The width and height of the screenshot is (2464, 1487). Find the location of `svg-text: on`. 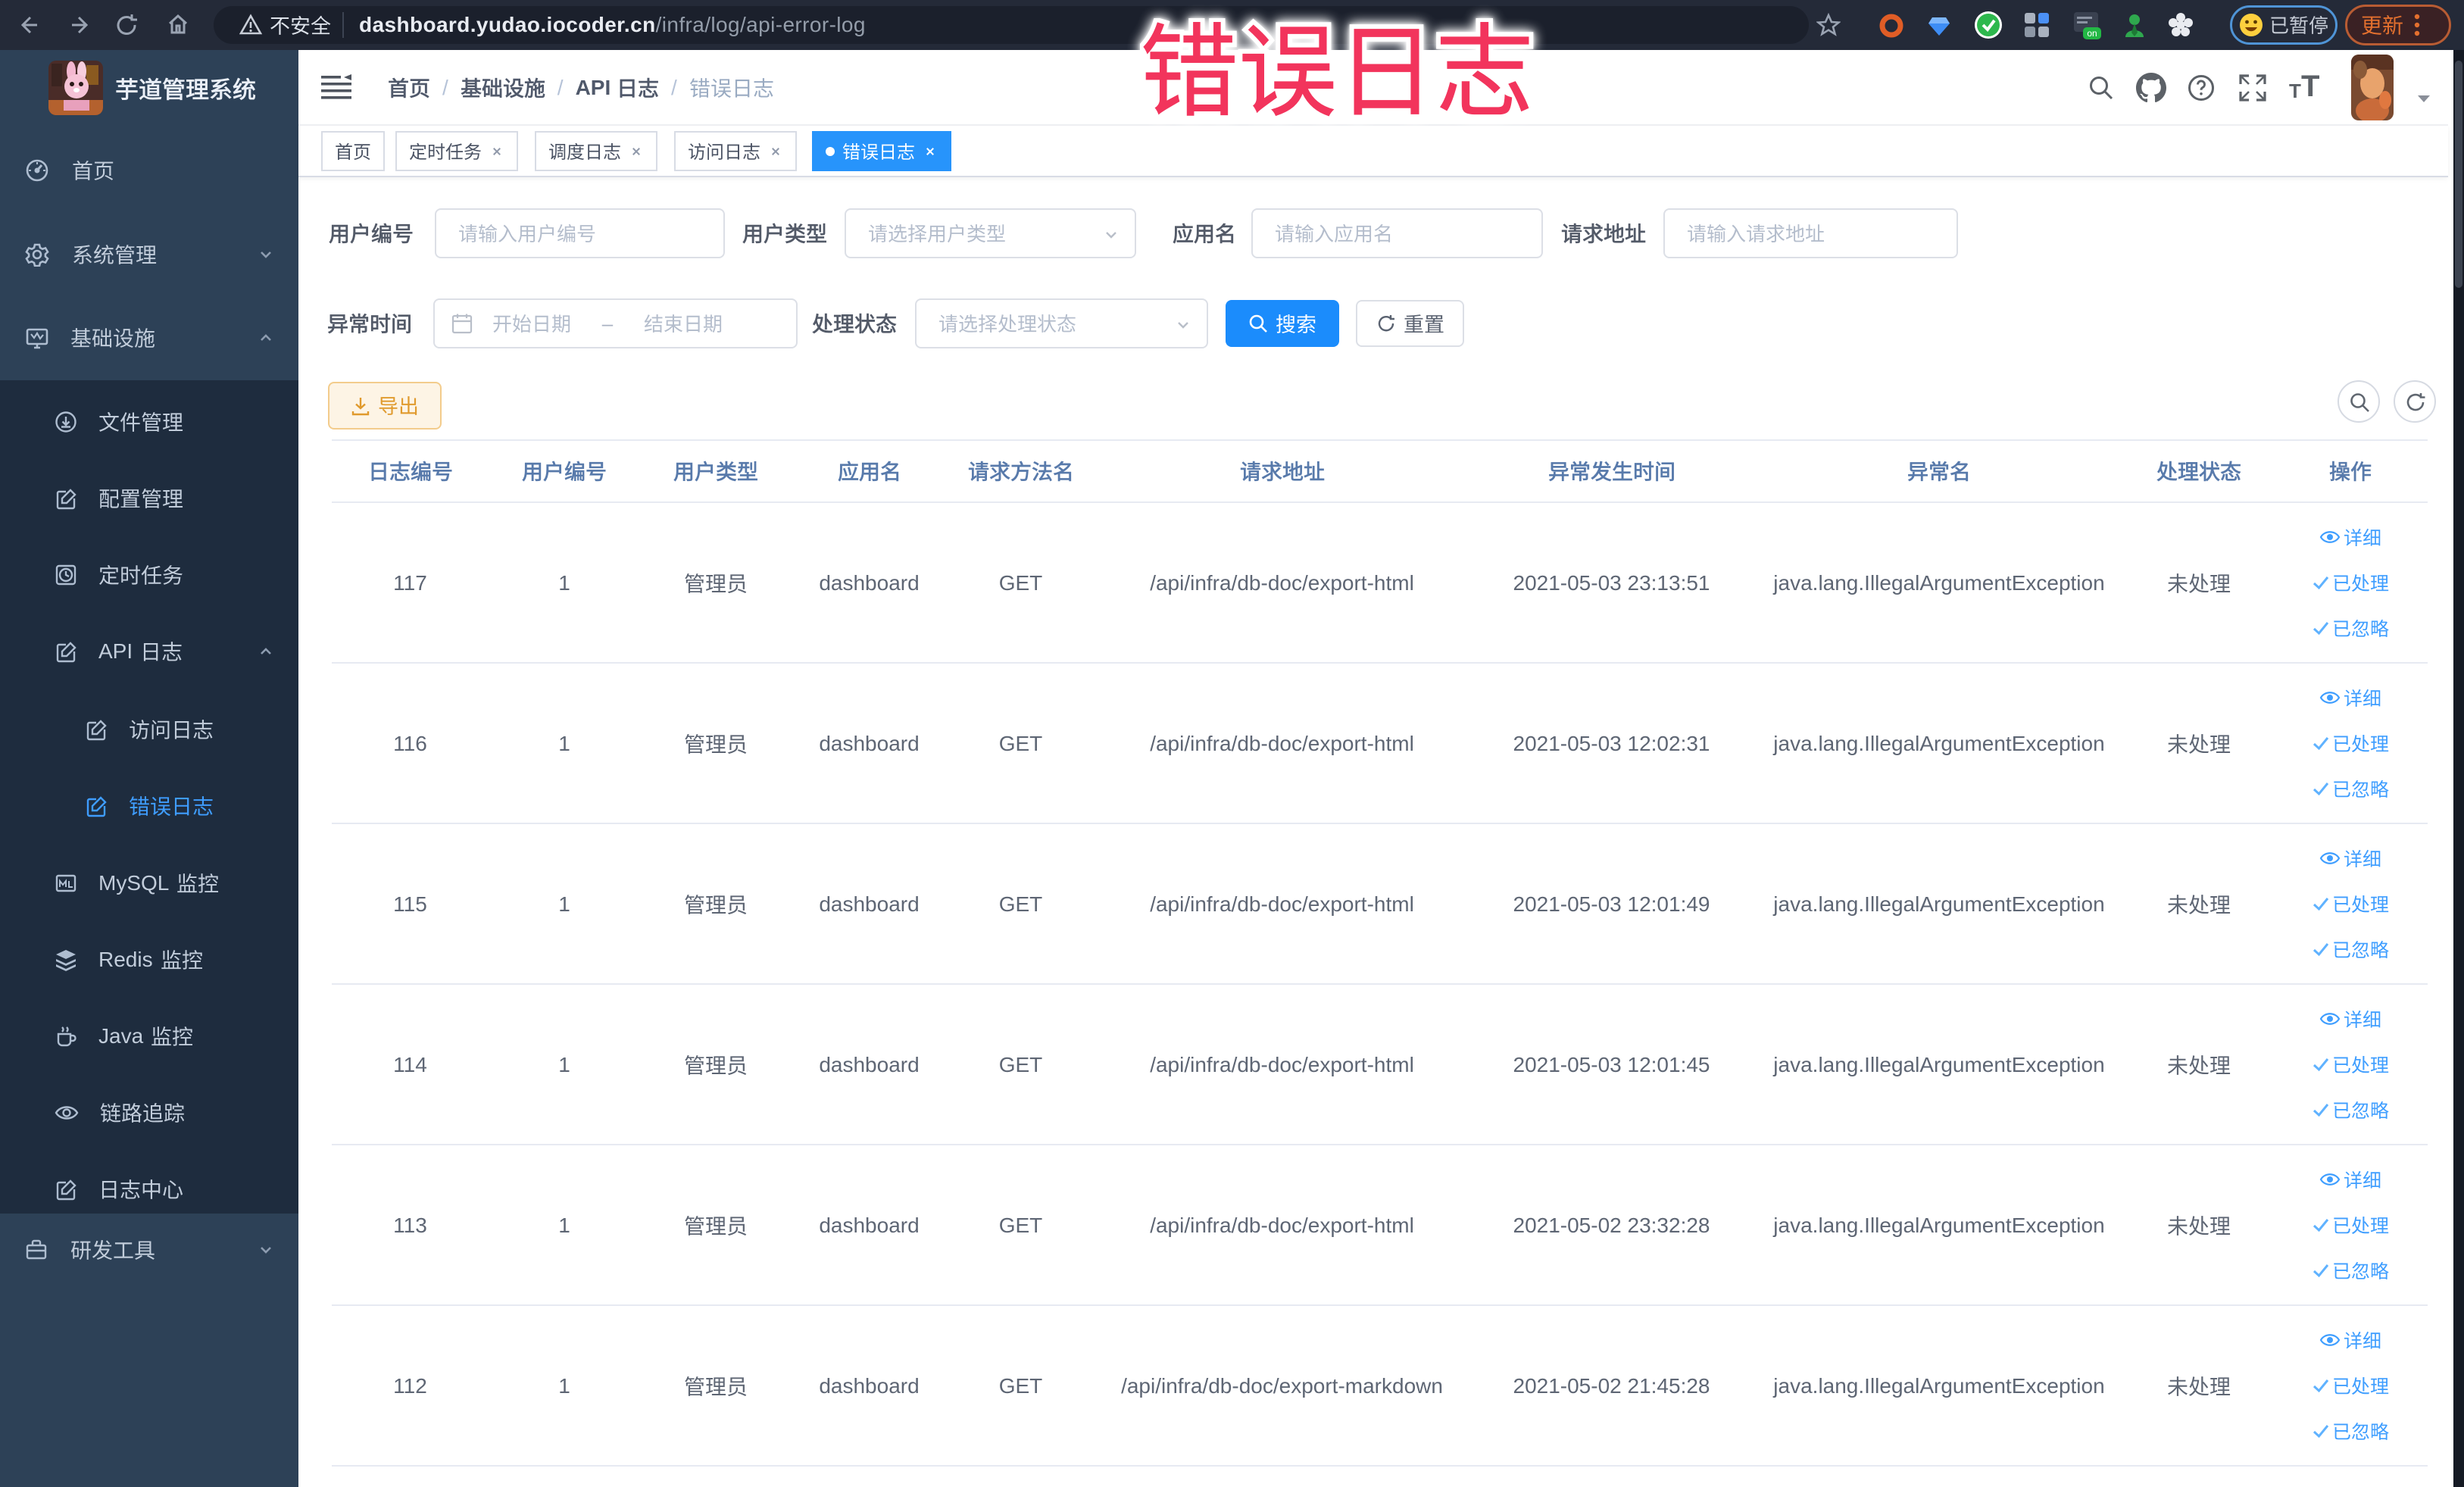

svg-text: on is located at coordinates (2092, 33).